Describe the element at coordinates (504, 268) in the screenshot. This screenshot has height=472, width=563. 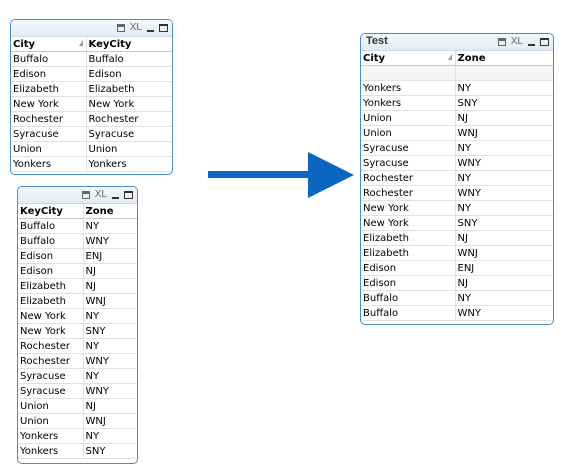
I see `table-cell: ENJ` at that location.